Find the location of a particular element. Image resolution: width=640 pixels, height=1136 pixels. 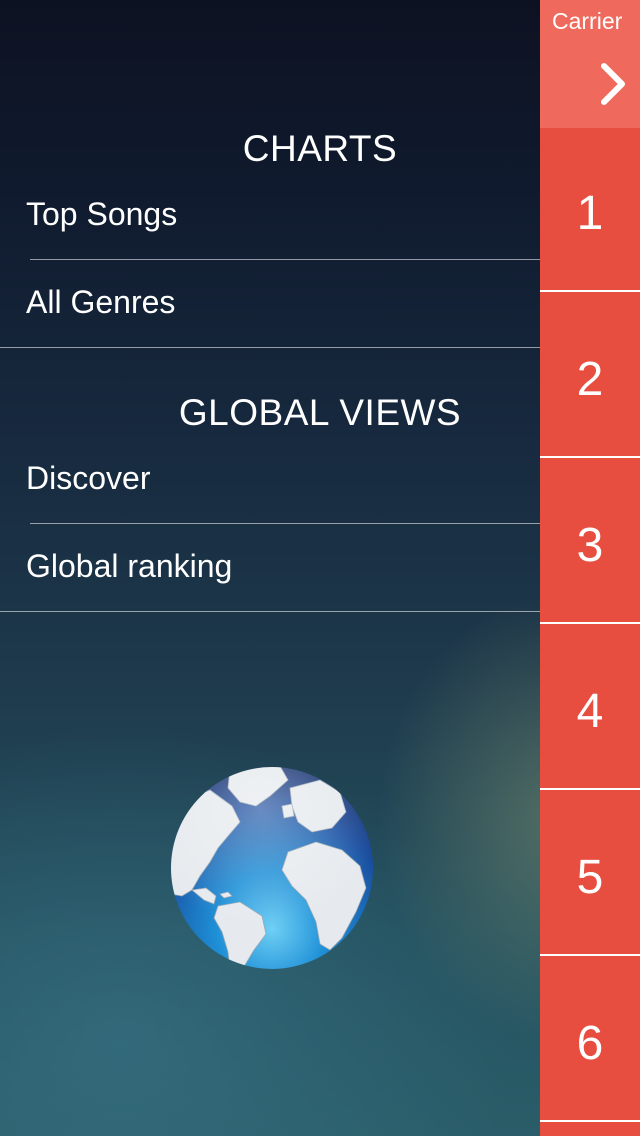

rank-cell: 6 is located at coordinates (590, 1040).